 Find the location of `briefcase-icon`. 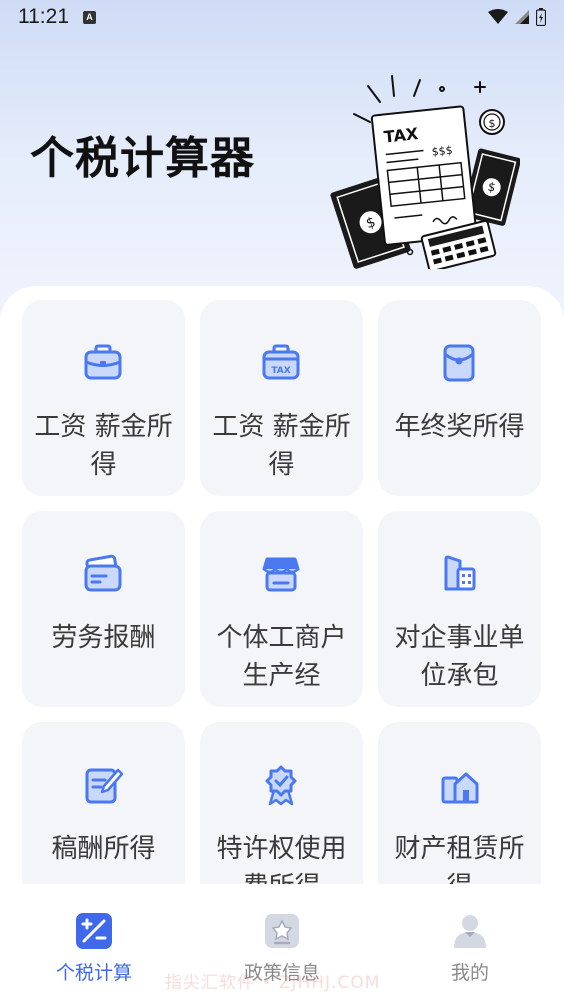

briefcase-icon is located at coordinates (103, 362).